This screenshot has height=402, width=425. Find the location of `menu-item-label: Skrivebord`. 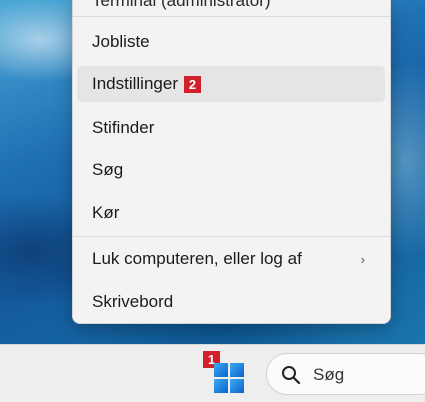

menu-item-label: Skrivebord is located at coordinates (133, 301).